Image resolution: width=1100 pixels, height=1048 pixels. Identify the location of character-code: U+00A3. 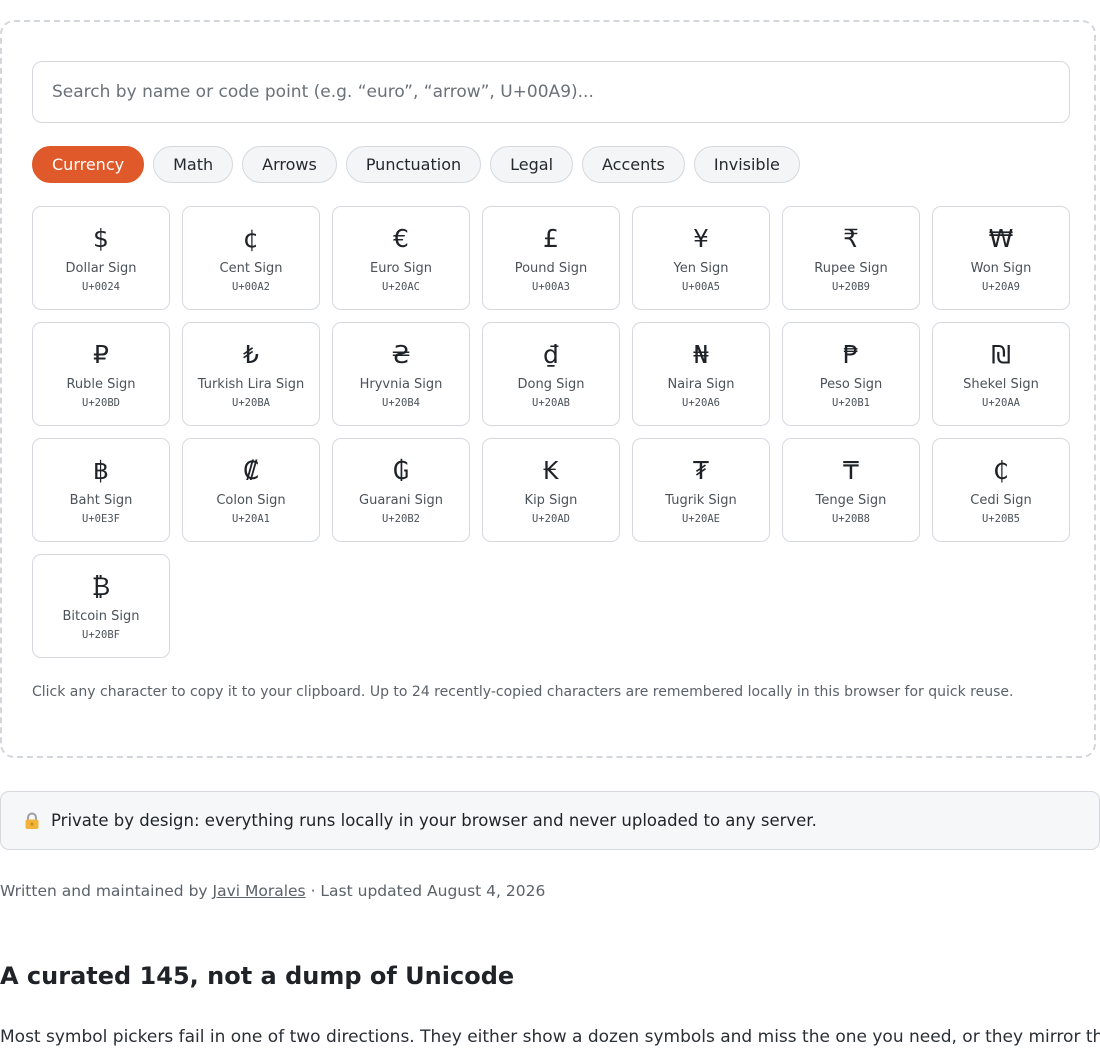
(551, 287).